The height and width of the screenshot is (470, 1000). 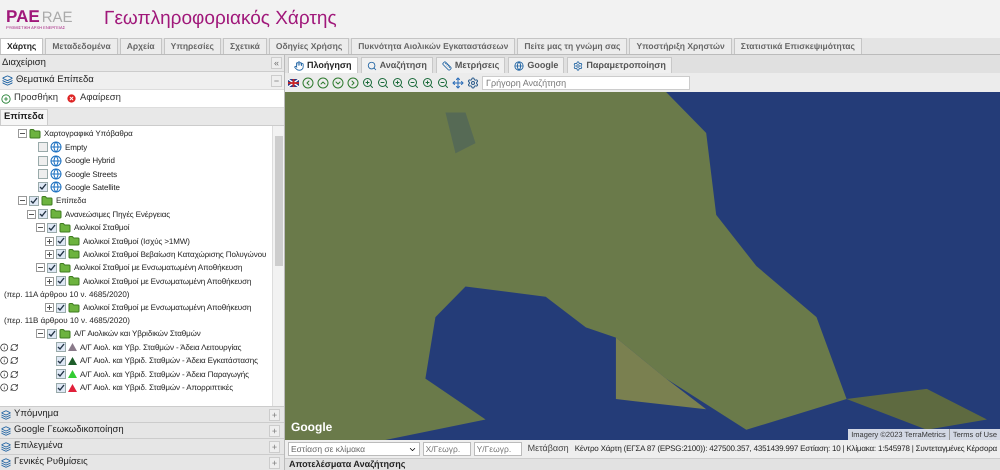 What do you see at coordinates (81, 46) in the screenshot?
I see `main-tab: Μεταδεδομένα` at bounding box center [81, 46].